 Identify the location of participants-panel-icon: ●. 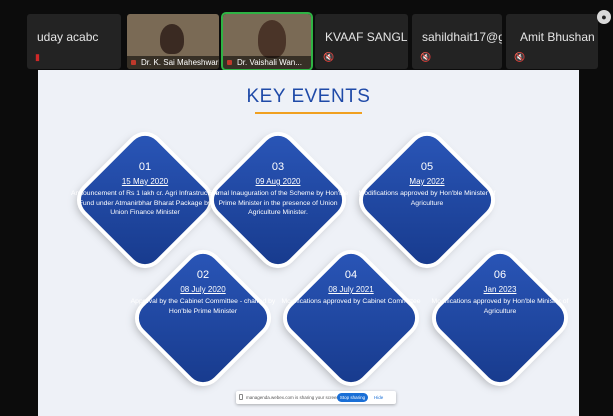
(604, 17).